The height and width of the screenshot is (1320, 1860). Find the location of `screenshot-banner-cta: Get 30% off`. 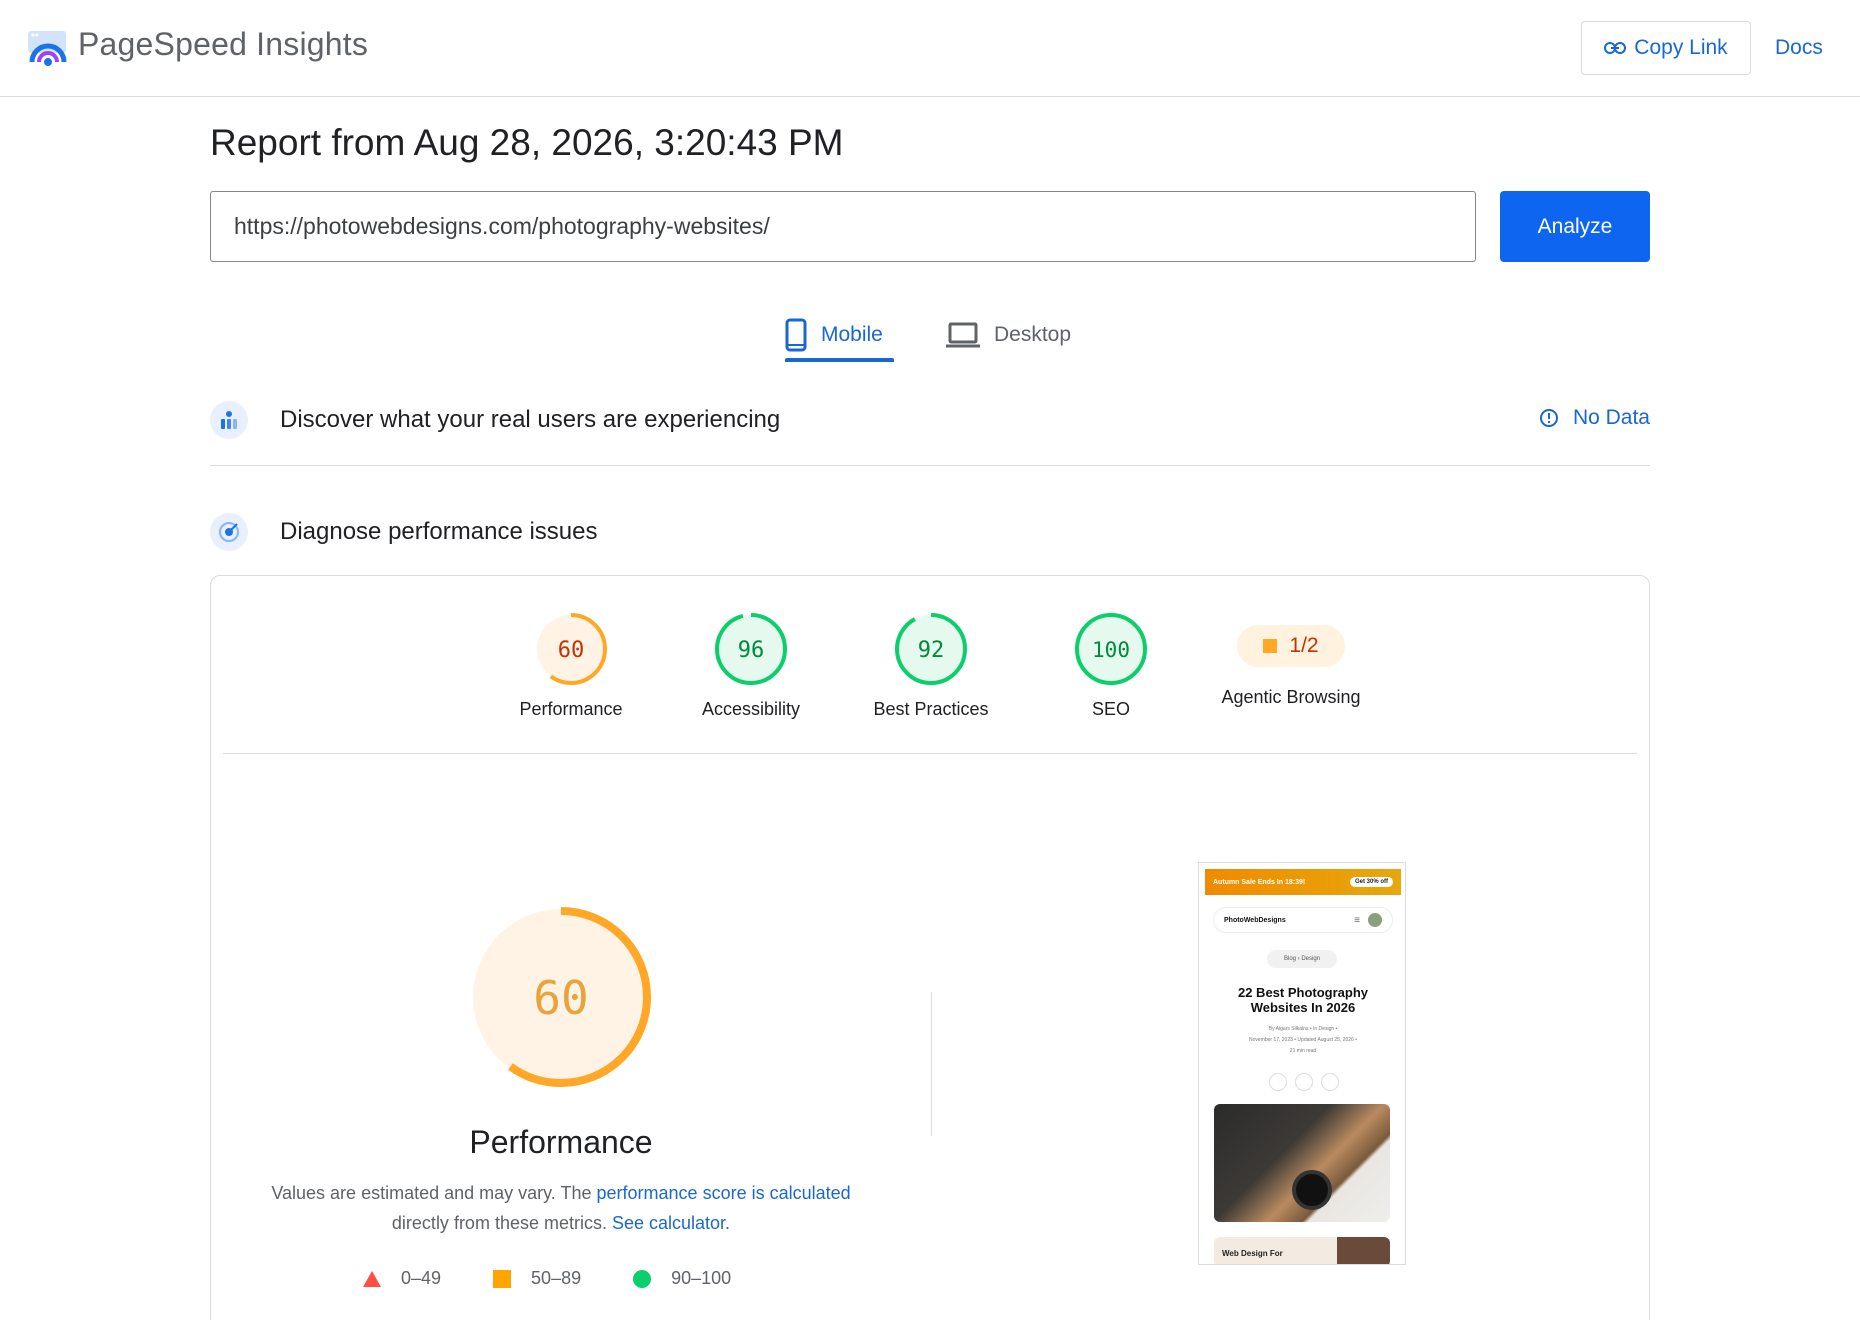

screenshot-banner-cta: Get 30% off is located at coordinates (1371, 882).